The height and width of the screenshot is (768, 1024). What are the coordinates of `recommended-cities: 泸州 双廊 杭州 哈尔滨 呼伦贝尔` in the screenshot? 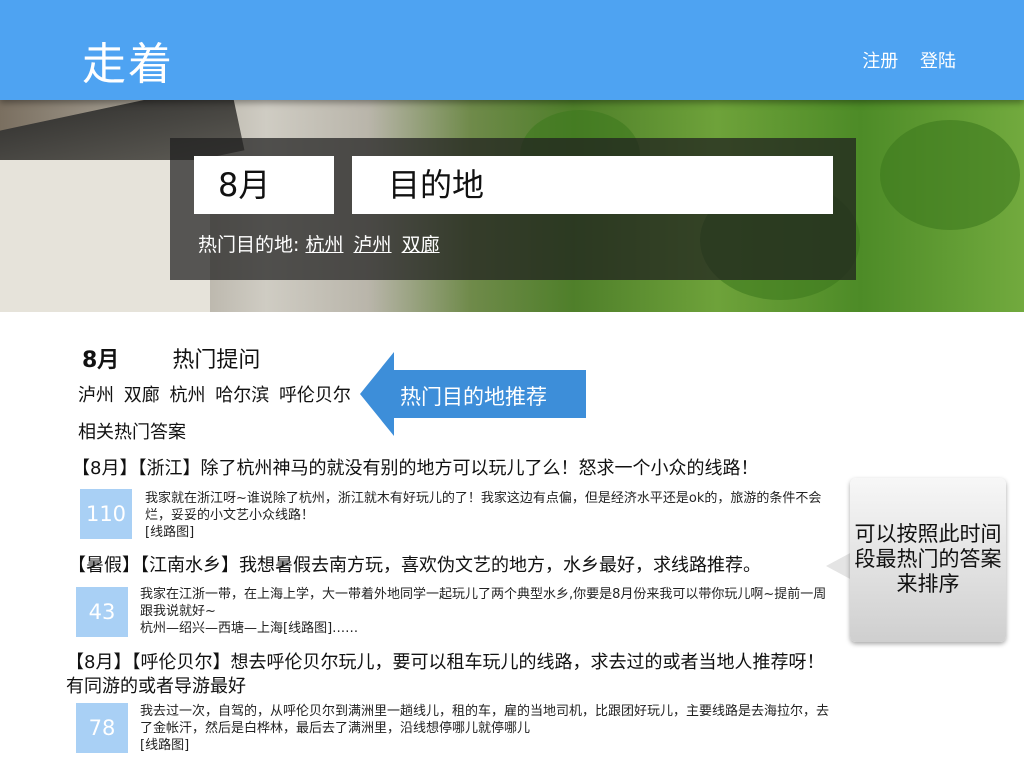 It's located at (216, 394).